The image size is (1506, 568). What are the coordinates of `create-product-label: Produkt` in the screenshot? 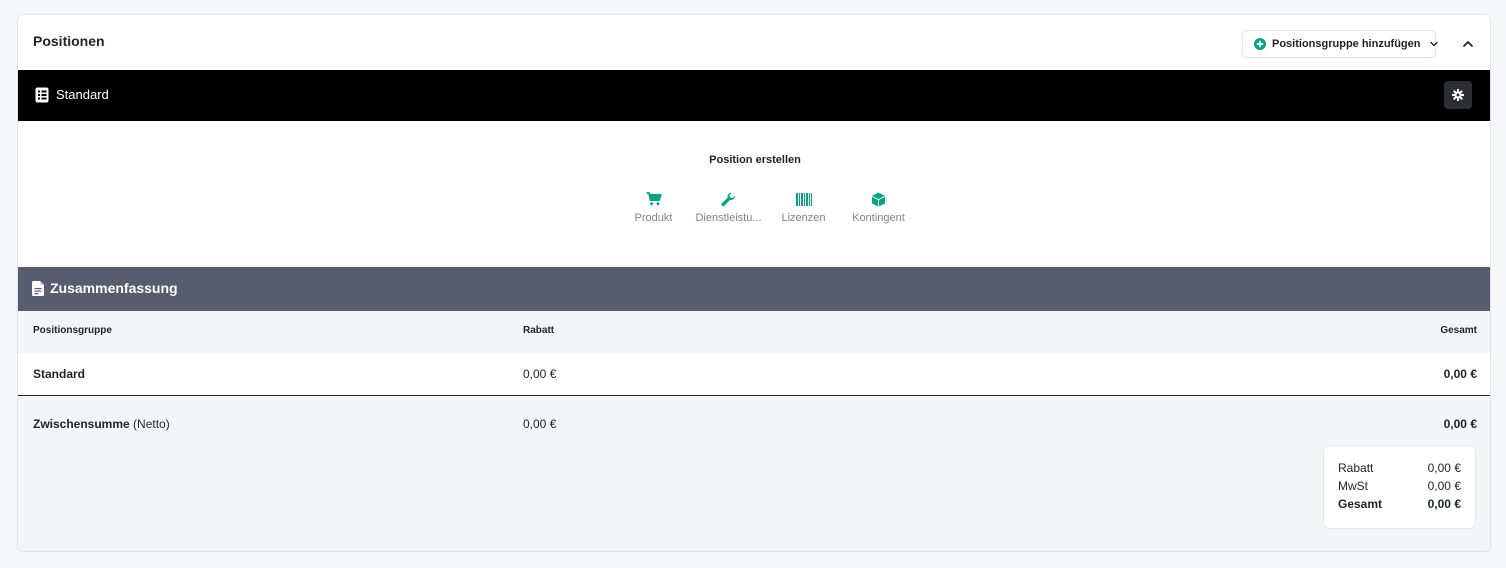 It's located at (653, 218).